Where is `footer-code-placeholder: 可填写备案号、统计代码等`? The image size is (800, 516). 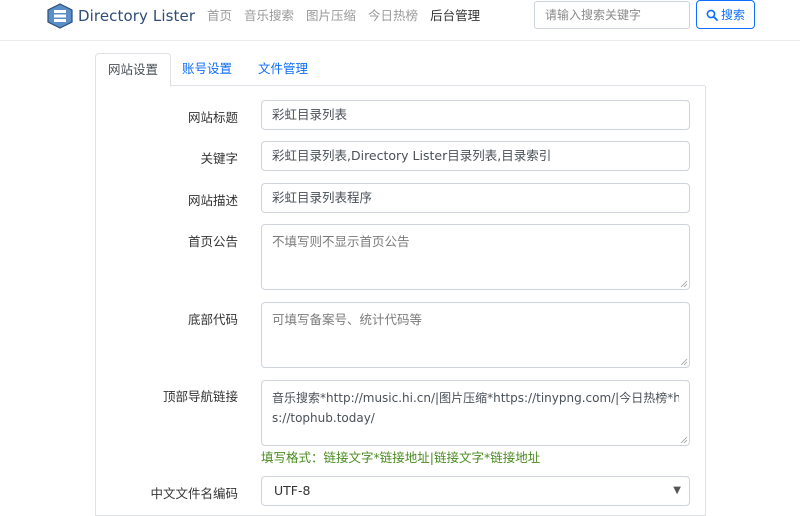
footer-code-placeholder: 可填写备案号、统计代码等 is located at coordinates (347, 319).